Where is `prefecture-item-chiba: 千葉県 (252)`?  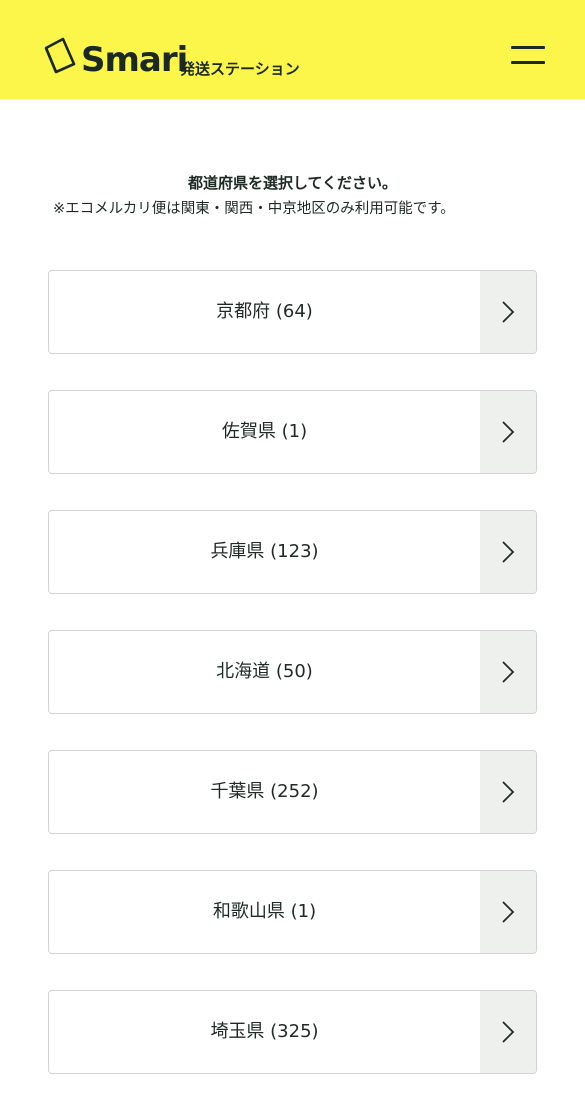
prefecture-item-chiba: 千葉県 (252) is located at coordinates (292, 792).